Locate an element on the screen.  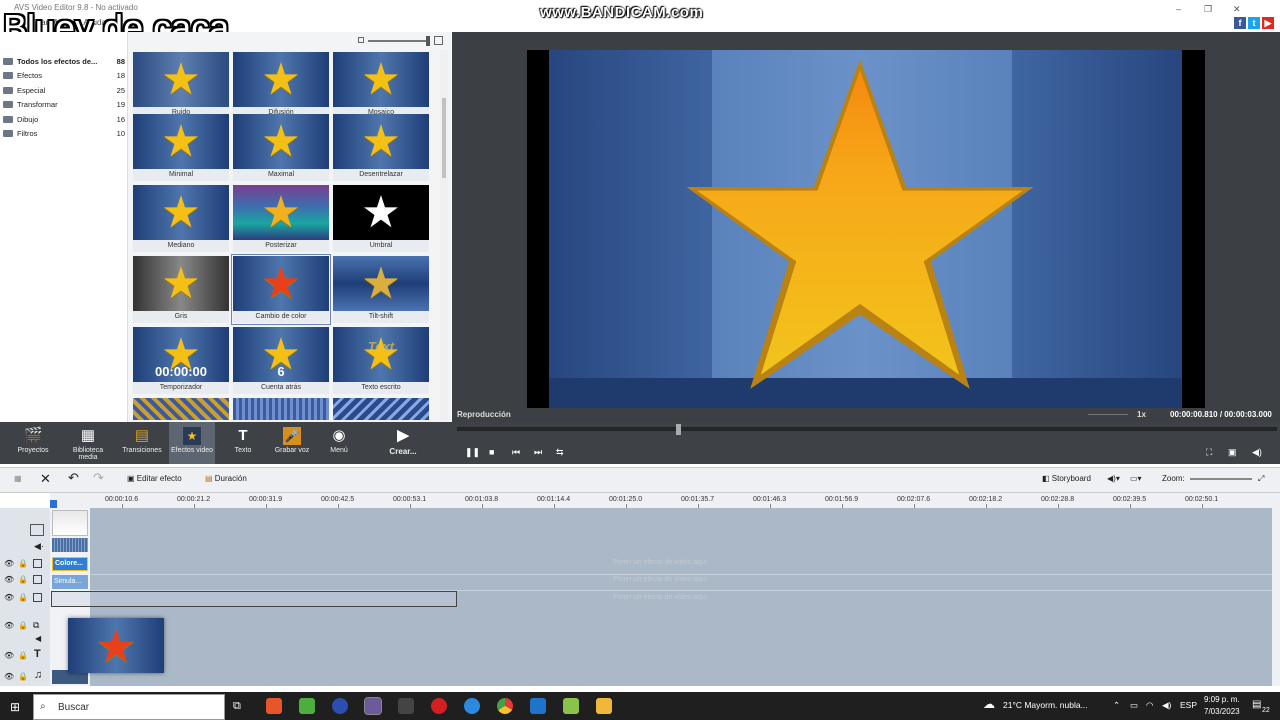
effect-tile: ★ Mosaico is located at coordinates (381, 85).